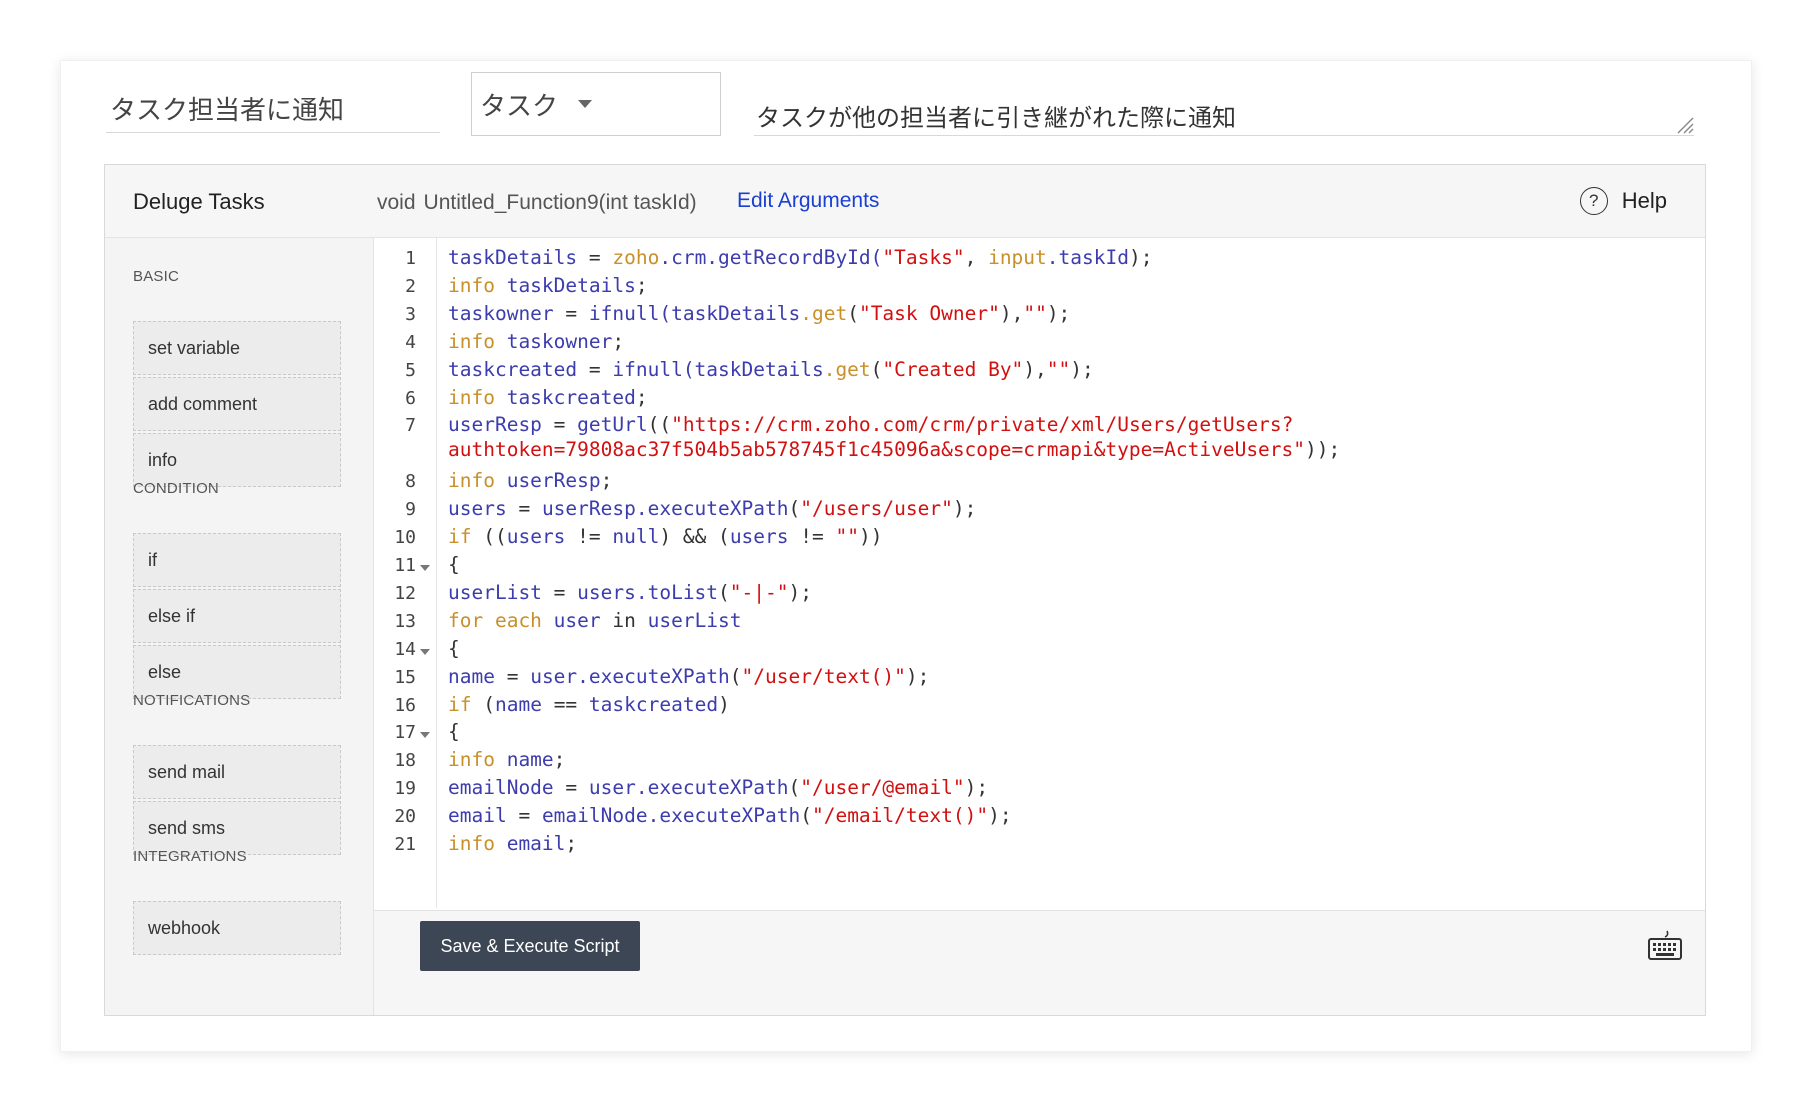 This screenshot has height=1100, width=1800. Describe the element at coordinates (630, 592) in the screenshot. I see `code-line: userList = users.toList("-|-");` at that location.